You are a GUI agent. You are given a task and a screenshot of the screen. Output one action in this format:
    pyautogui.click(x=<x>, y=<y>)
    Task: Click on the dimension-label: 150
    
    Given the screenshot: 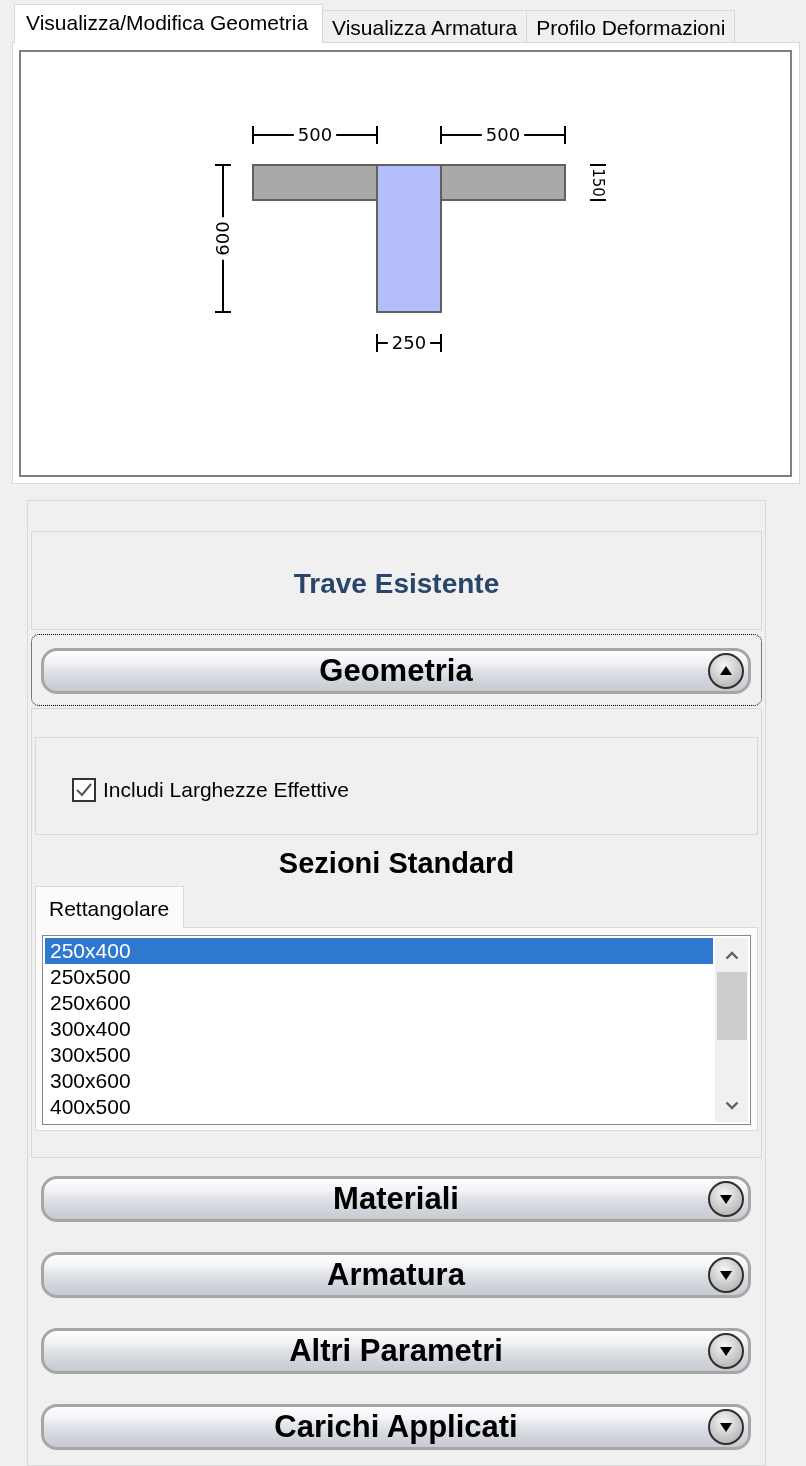 What is the action you would take?
    pyautogui.click(x=598, y=182)
    